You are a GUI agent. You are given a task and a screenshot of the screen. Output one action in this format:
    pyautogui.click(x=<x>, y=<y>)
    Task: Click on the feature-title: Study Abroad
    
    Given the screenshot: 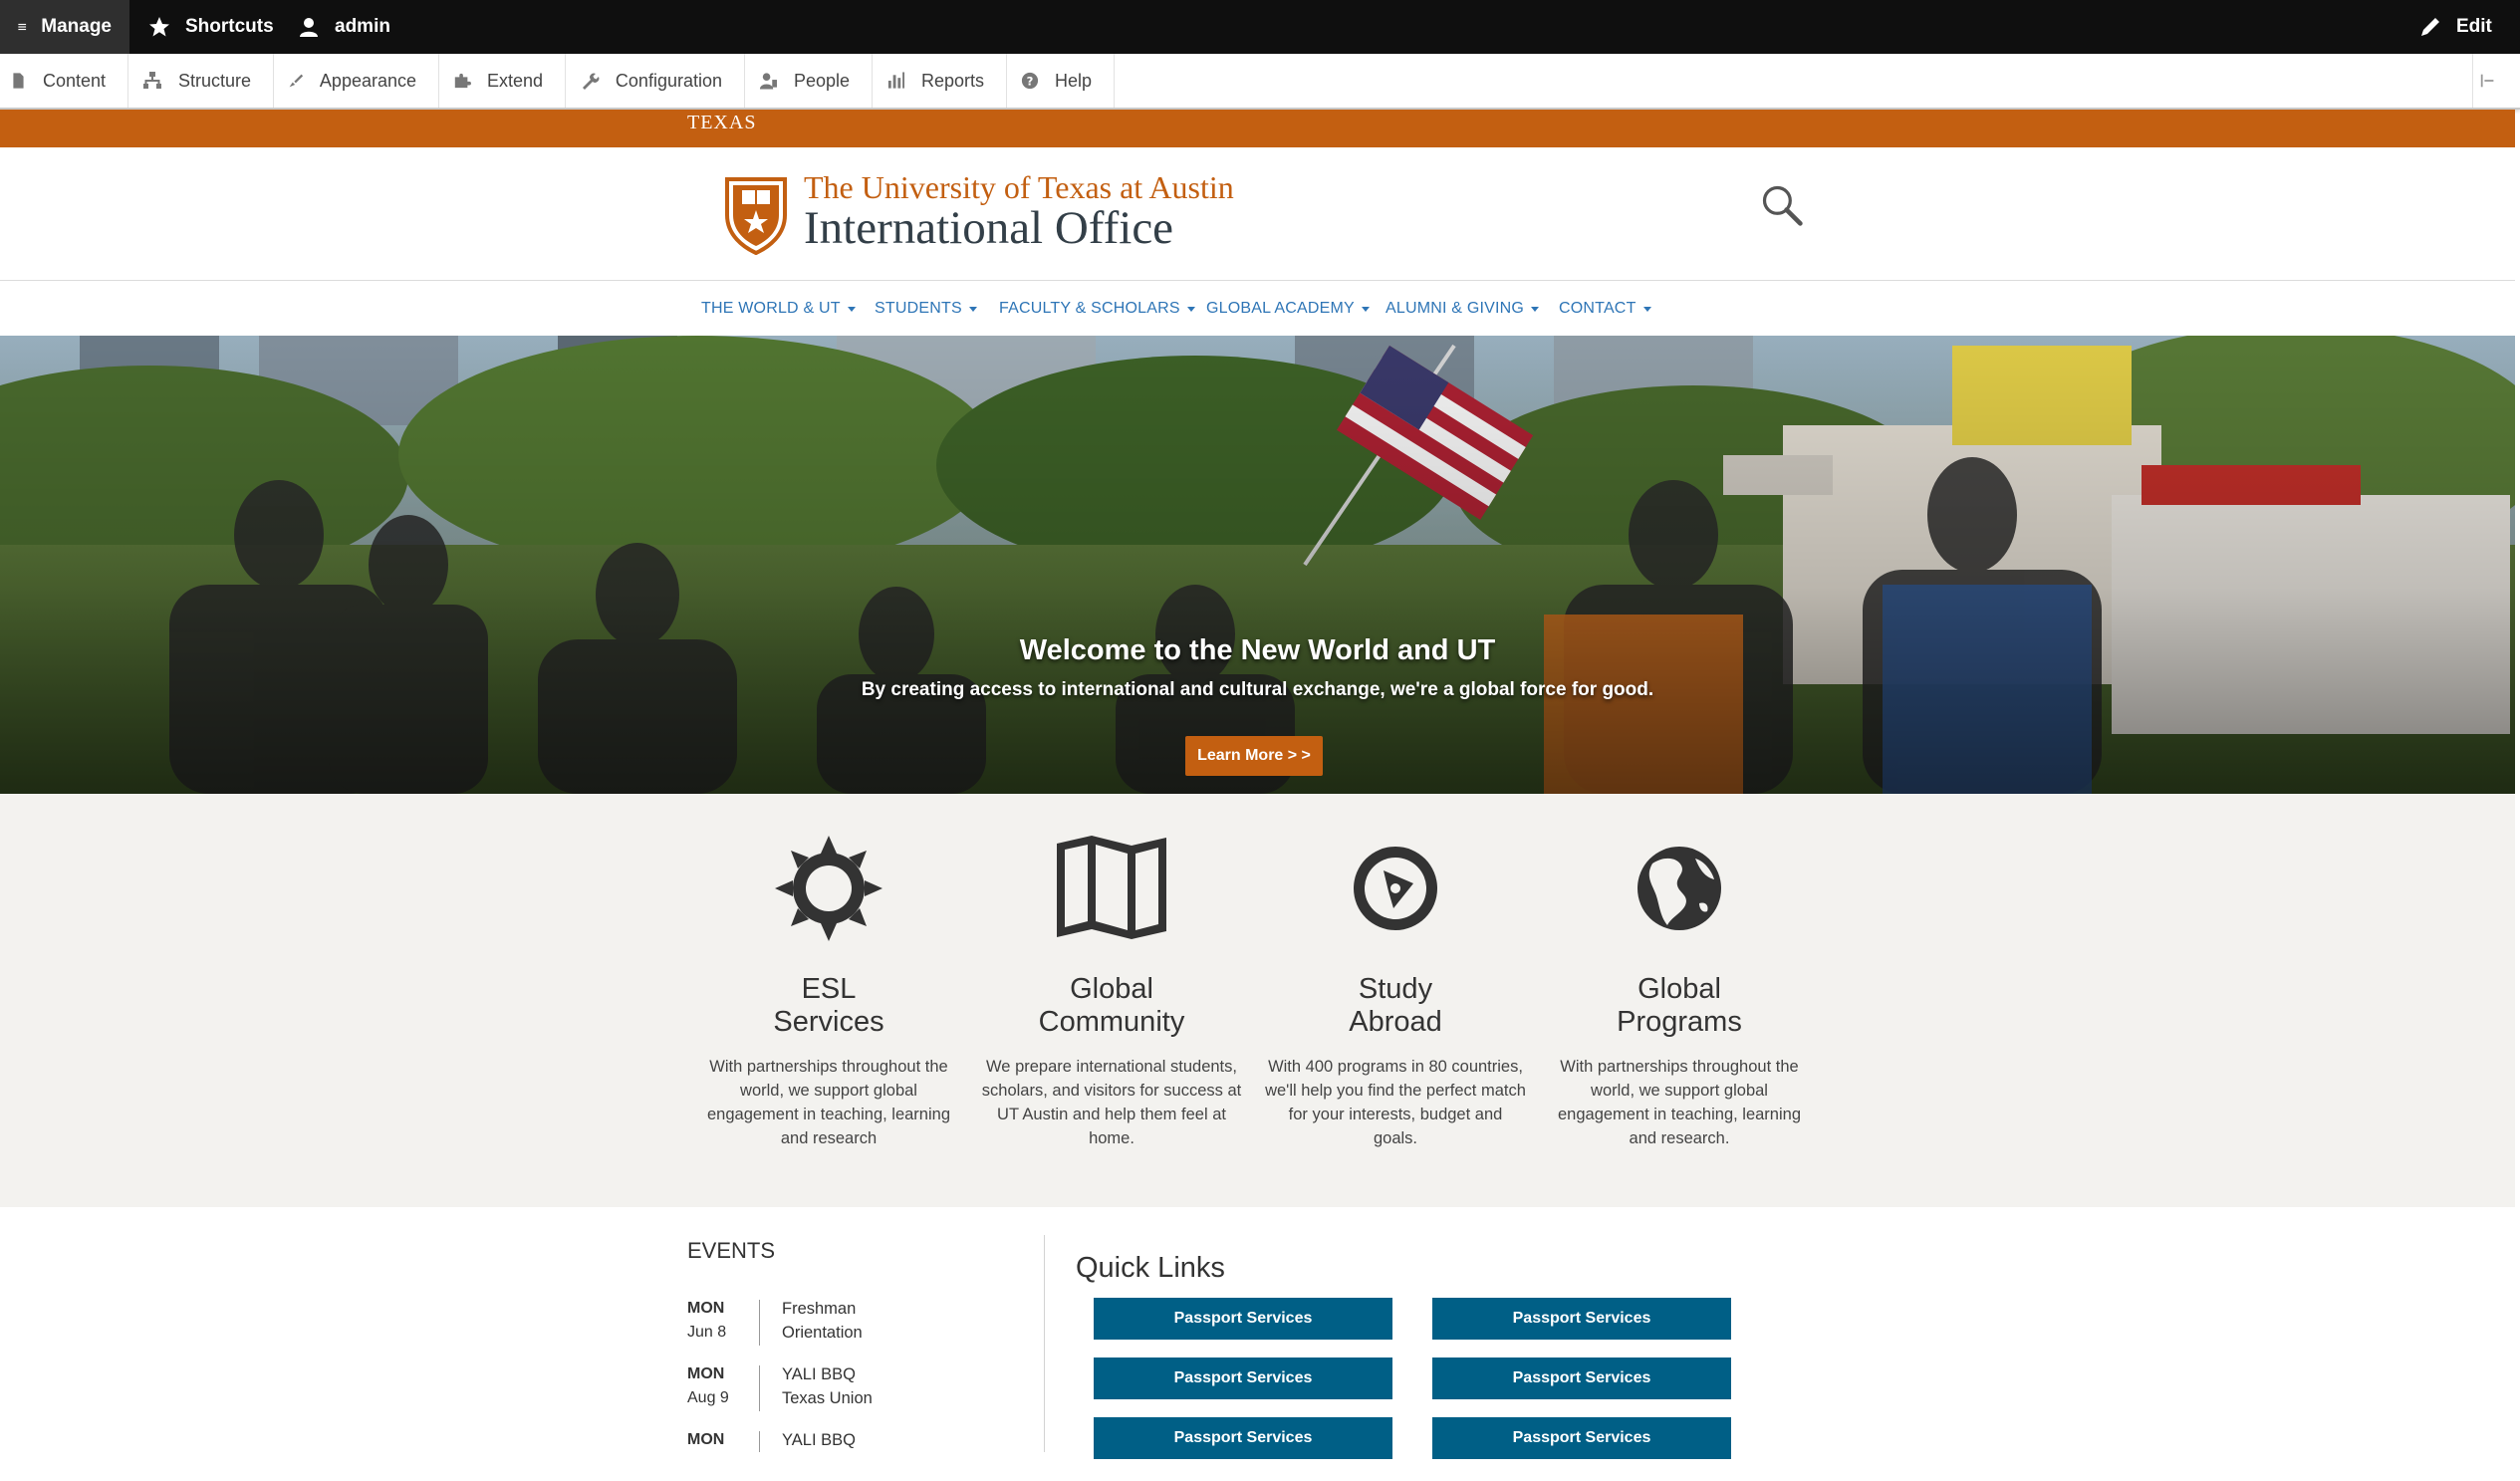 What is the action you would take?
    pyautogui.click(x=1395, y=1006)
    